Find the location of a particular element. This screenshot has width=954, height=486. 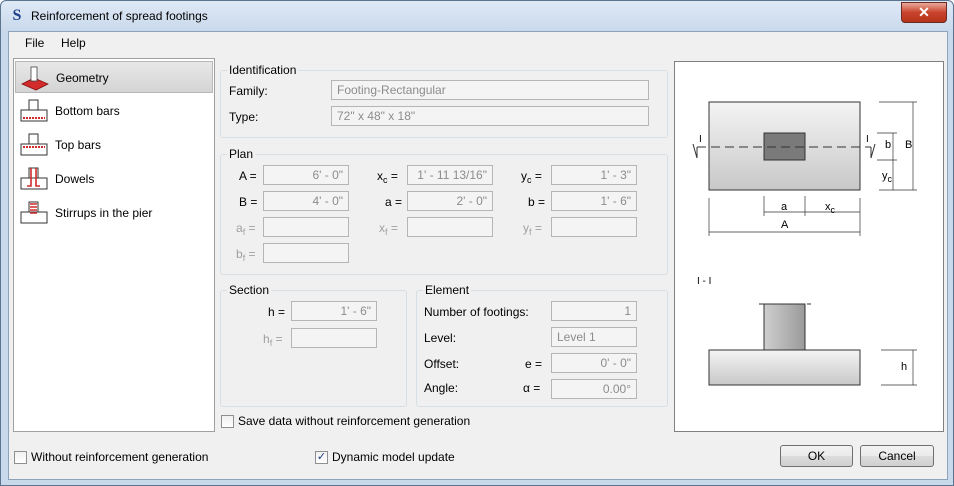

without-generation-label: Without reinforcement generation is located at coordinates (120, 457).